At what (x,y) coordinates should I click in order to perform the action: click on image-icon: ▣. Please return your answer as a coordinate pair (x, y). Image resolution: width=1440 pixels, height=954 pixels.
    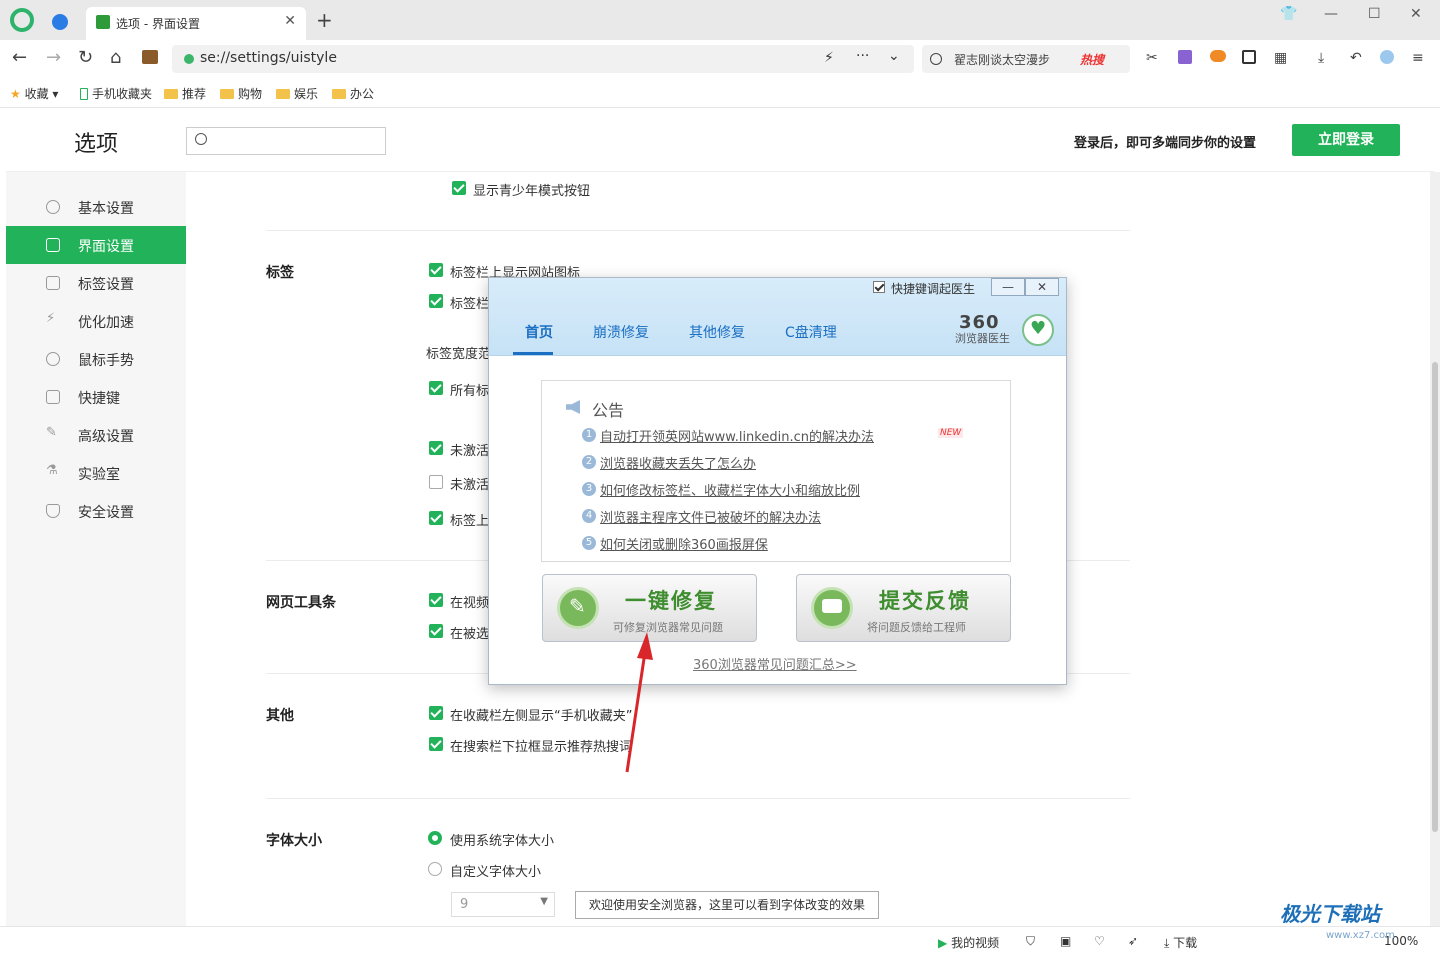
    Looking at the image, I should click on (1065, 941).